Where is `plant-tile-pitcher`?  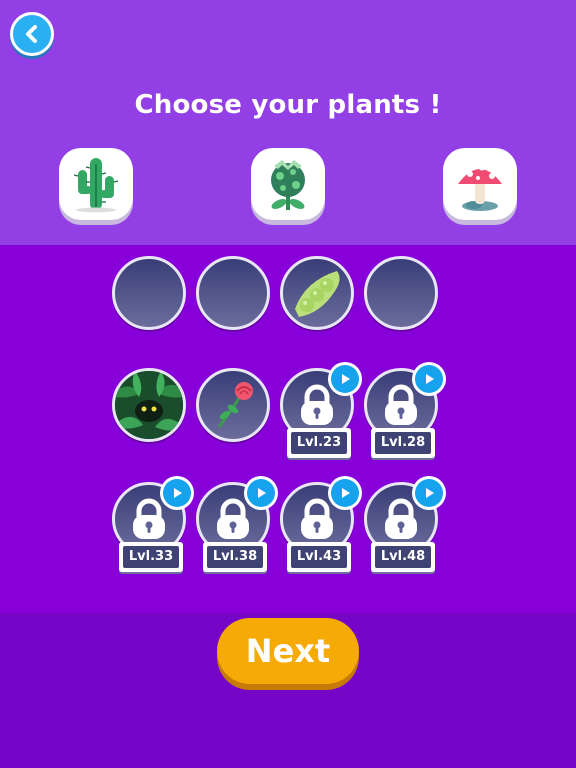
plant-tile-pitcher is located at coordinates (288, 184).